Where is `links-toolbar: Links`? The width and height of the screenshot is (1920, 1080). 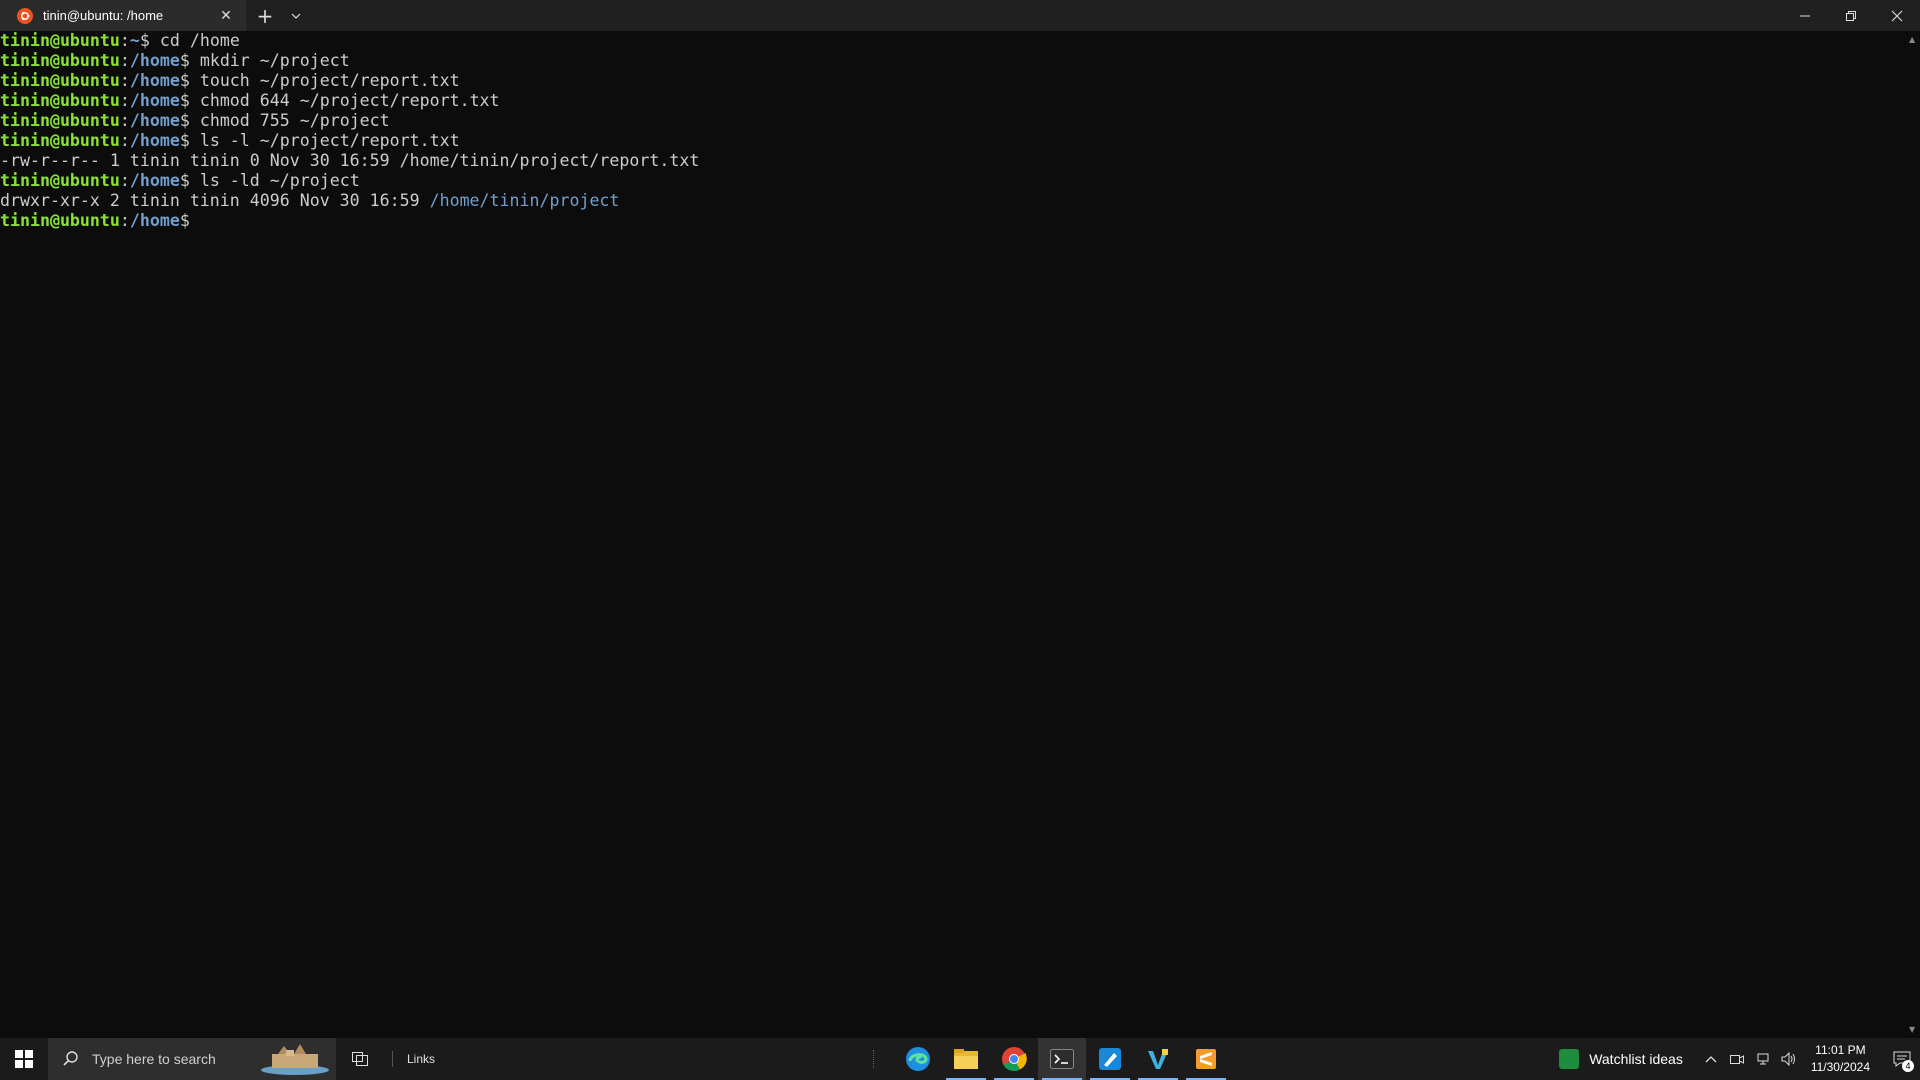 links-toolbar: Links is located at coordinates (421, 1059).